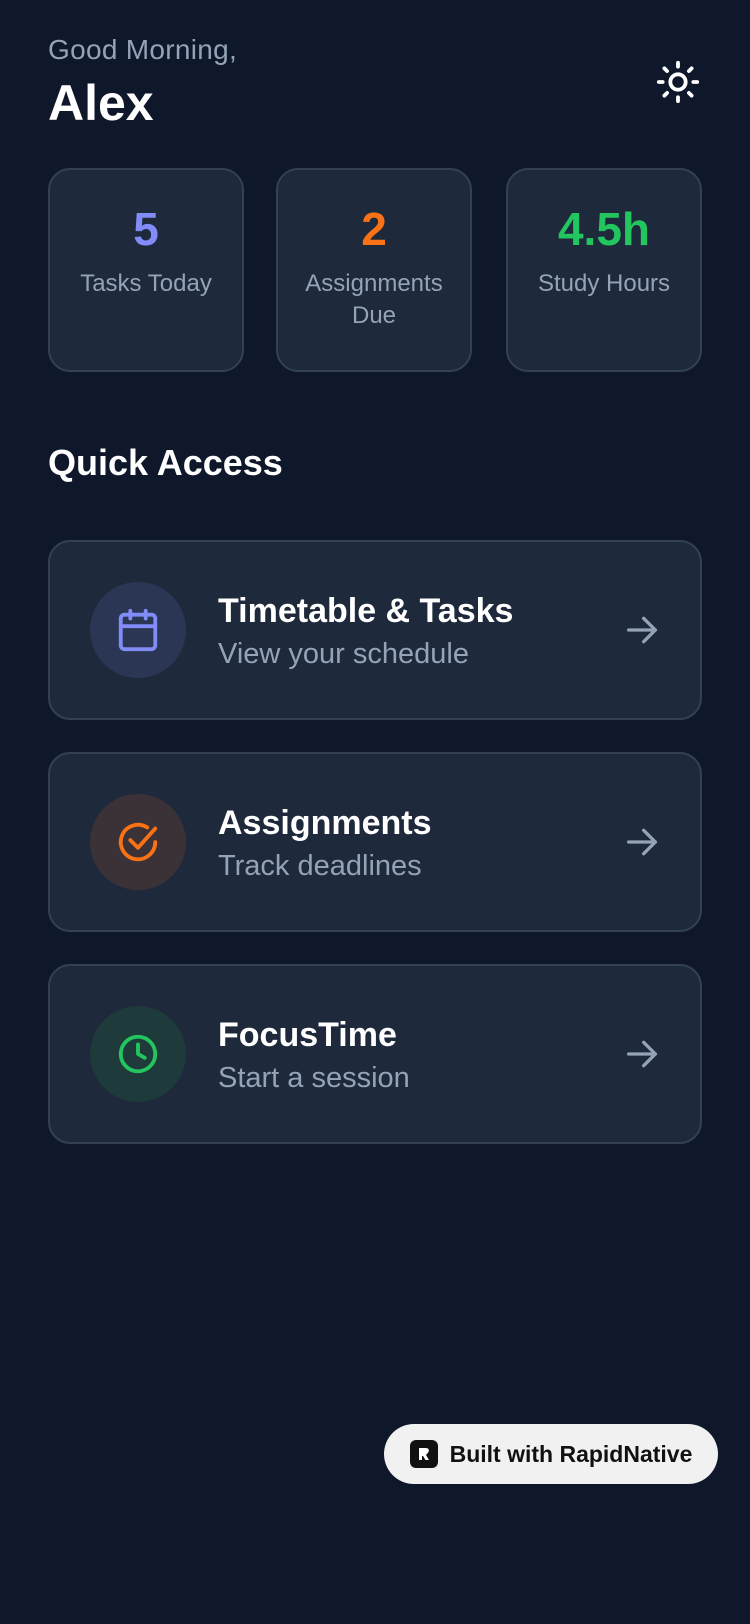 The width and height of the screenshot is (750, 1624). Describe the element at coordinates (374, 229) in the screenshot. I see `stat-value: 2` at that location.